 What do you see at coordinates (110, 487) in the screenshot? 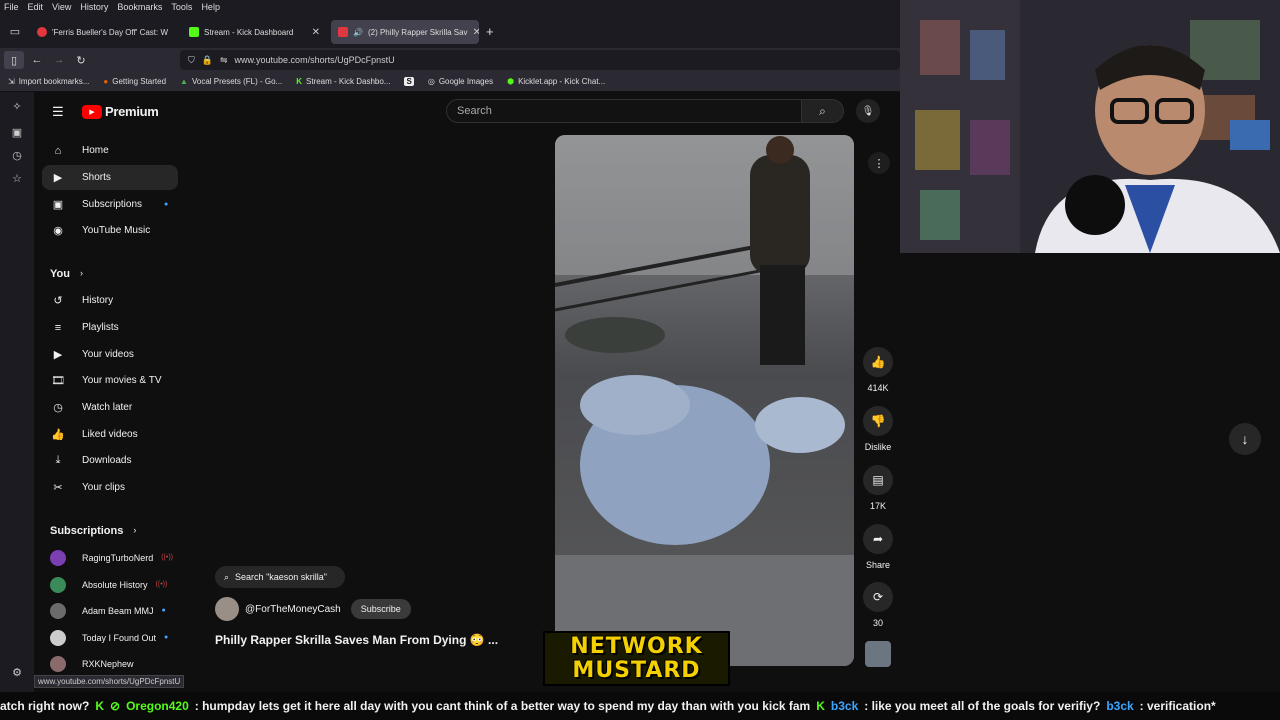
I see `nav-your-clips: ✂ Your clips` at bounding box center [110, 487].